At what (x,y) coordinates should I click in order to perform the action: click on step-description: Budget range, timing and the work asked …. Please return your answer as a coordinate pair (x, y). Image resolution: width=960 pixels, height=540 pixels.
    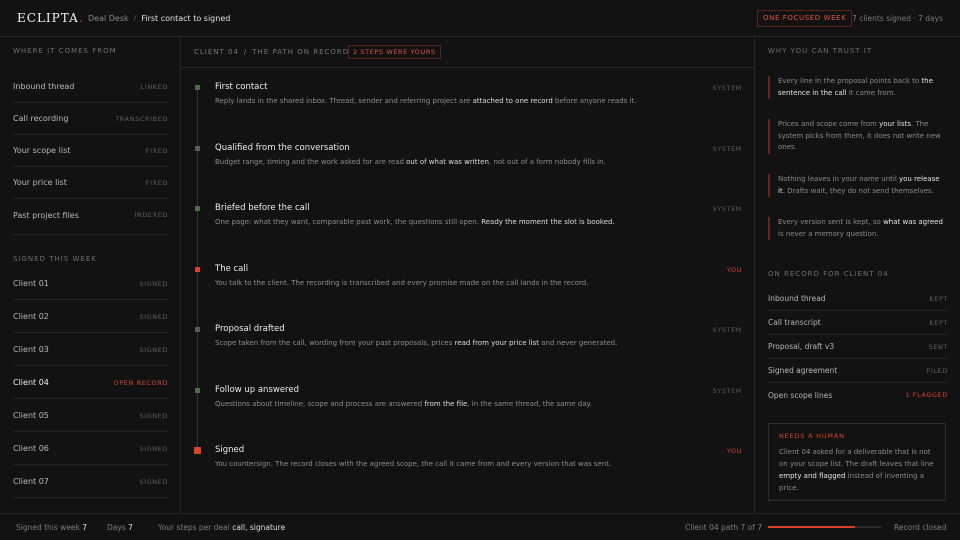
    Looking at the image, I should click on (410, 162).